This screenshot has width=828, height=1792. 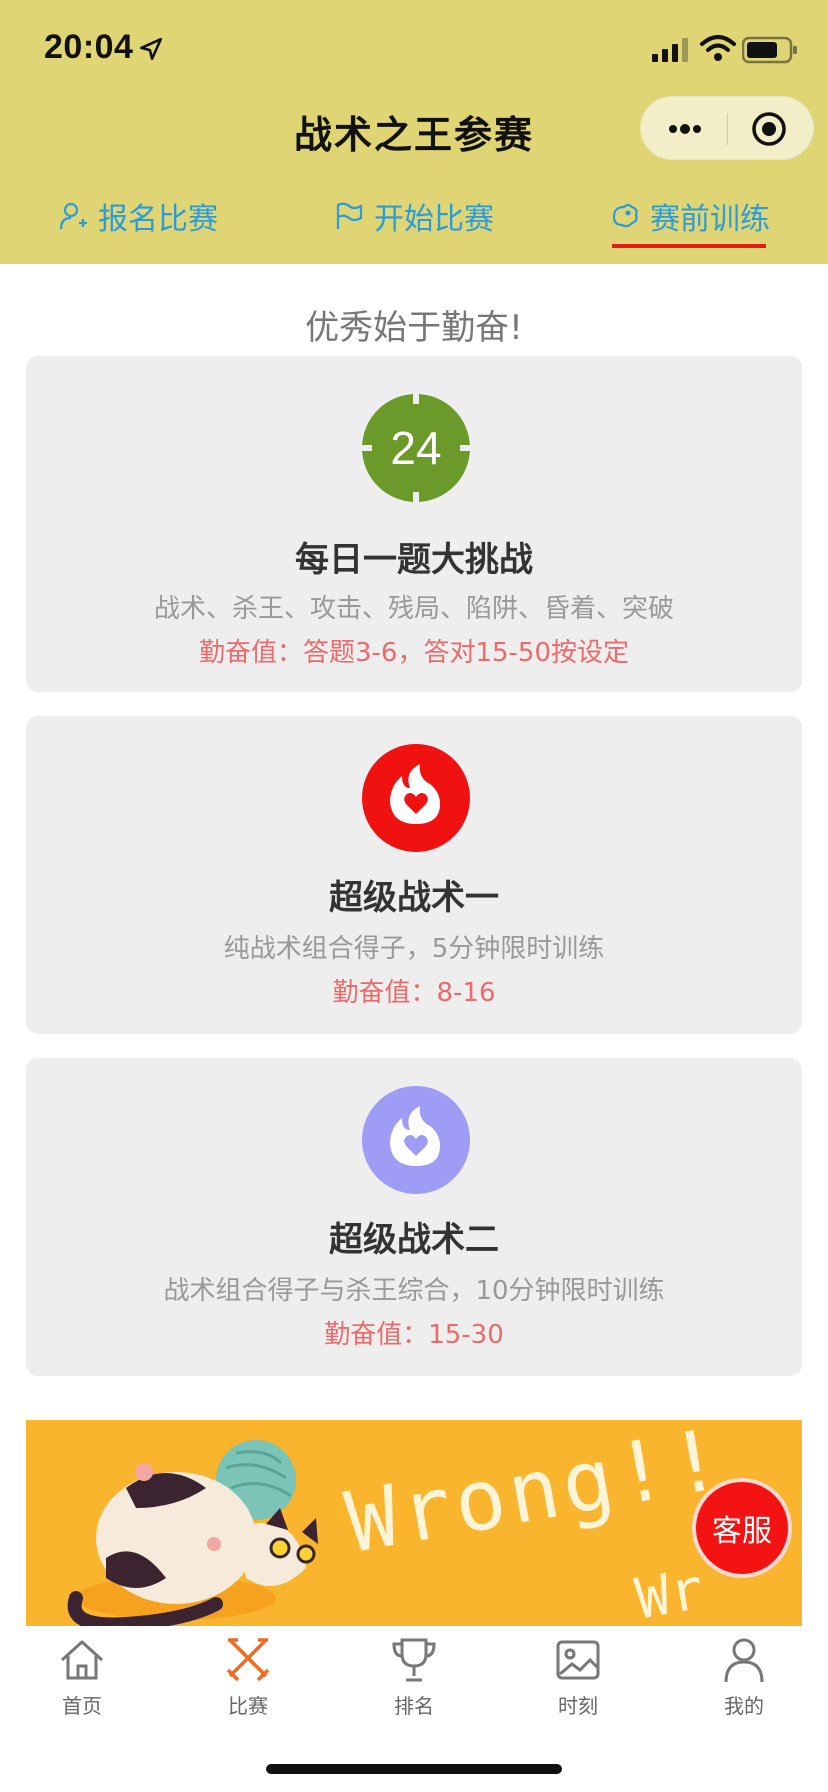 What do you see at coordinates (769, 50) in the screenshot?
I see `battery-icon` at bounding box center [769, 50].